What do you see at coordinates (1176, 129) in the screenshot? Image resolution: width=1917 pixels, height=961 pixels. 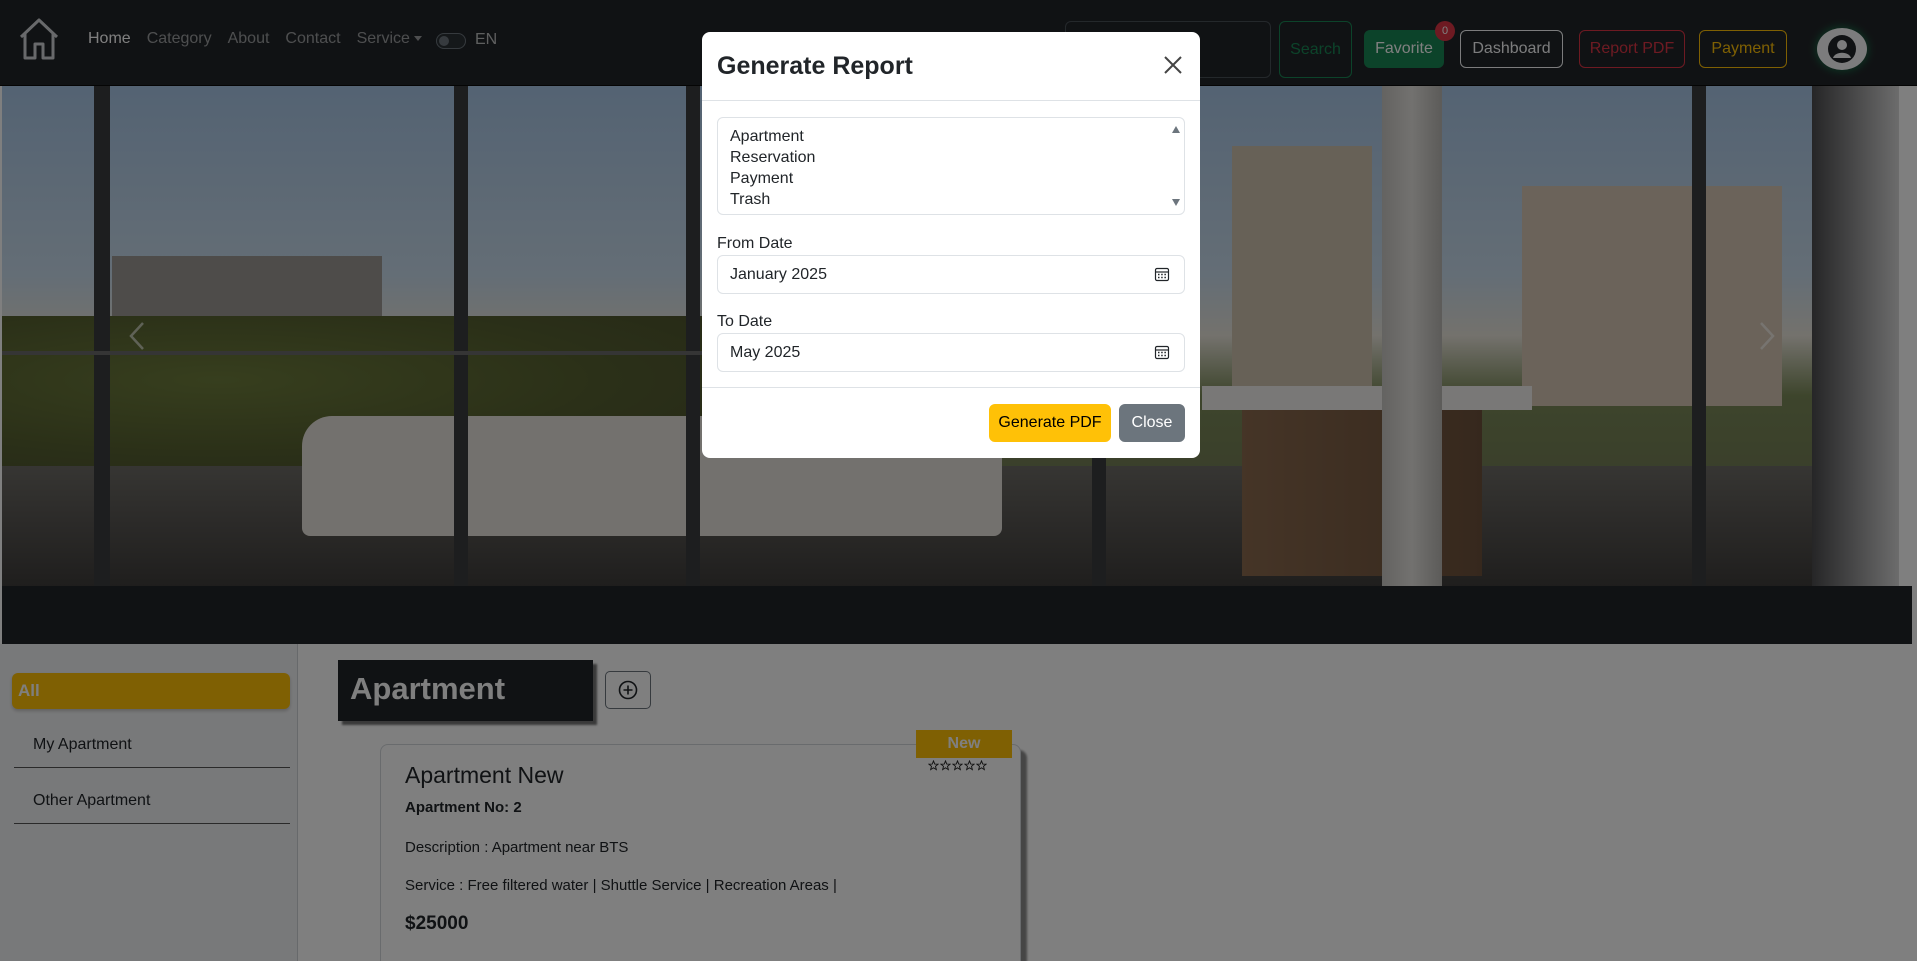 I see `scroll-up-arrow-icon` at bounding box center [1176, 129].